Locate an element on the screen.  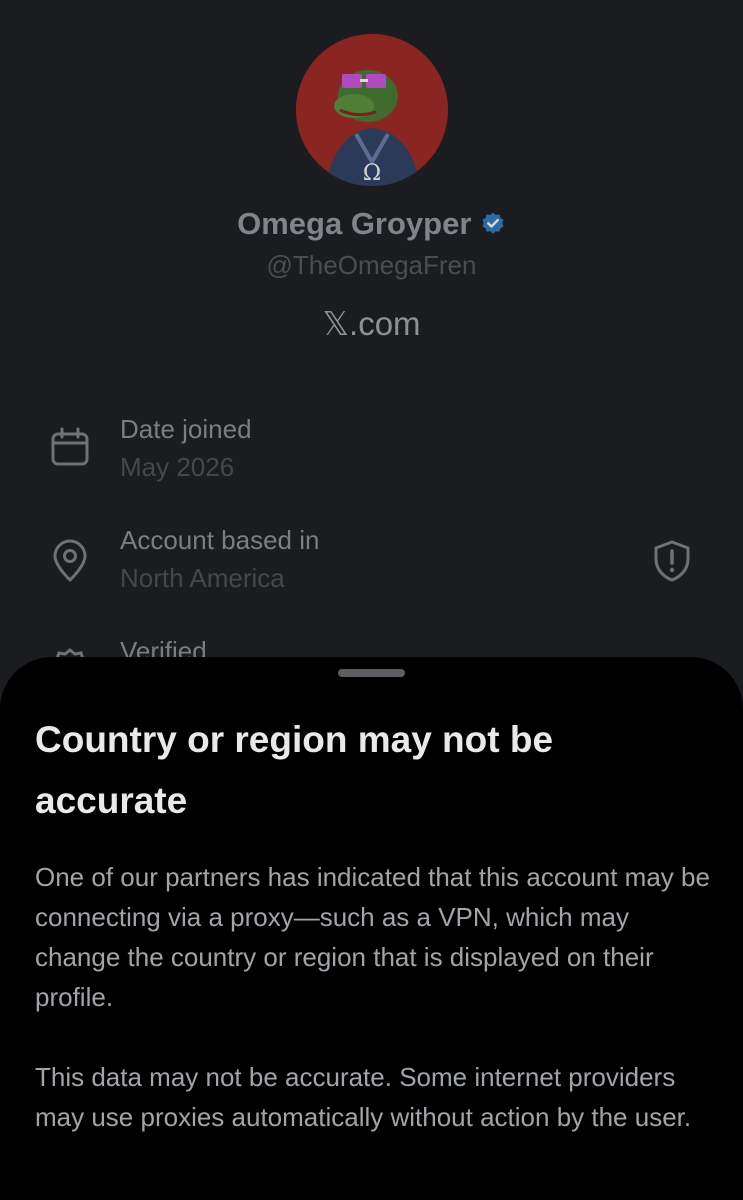
account-based-in-value: North America is located at coordinates (202, 578).